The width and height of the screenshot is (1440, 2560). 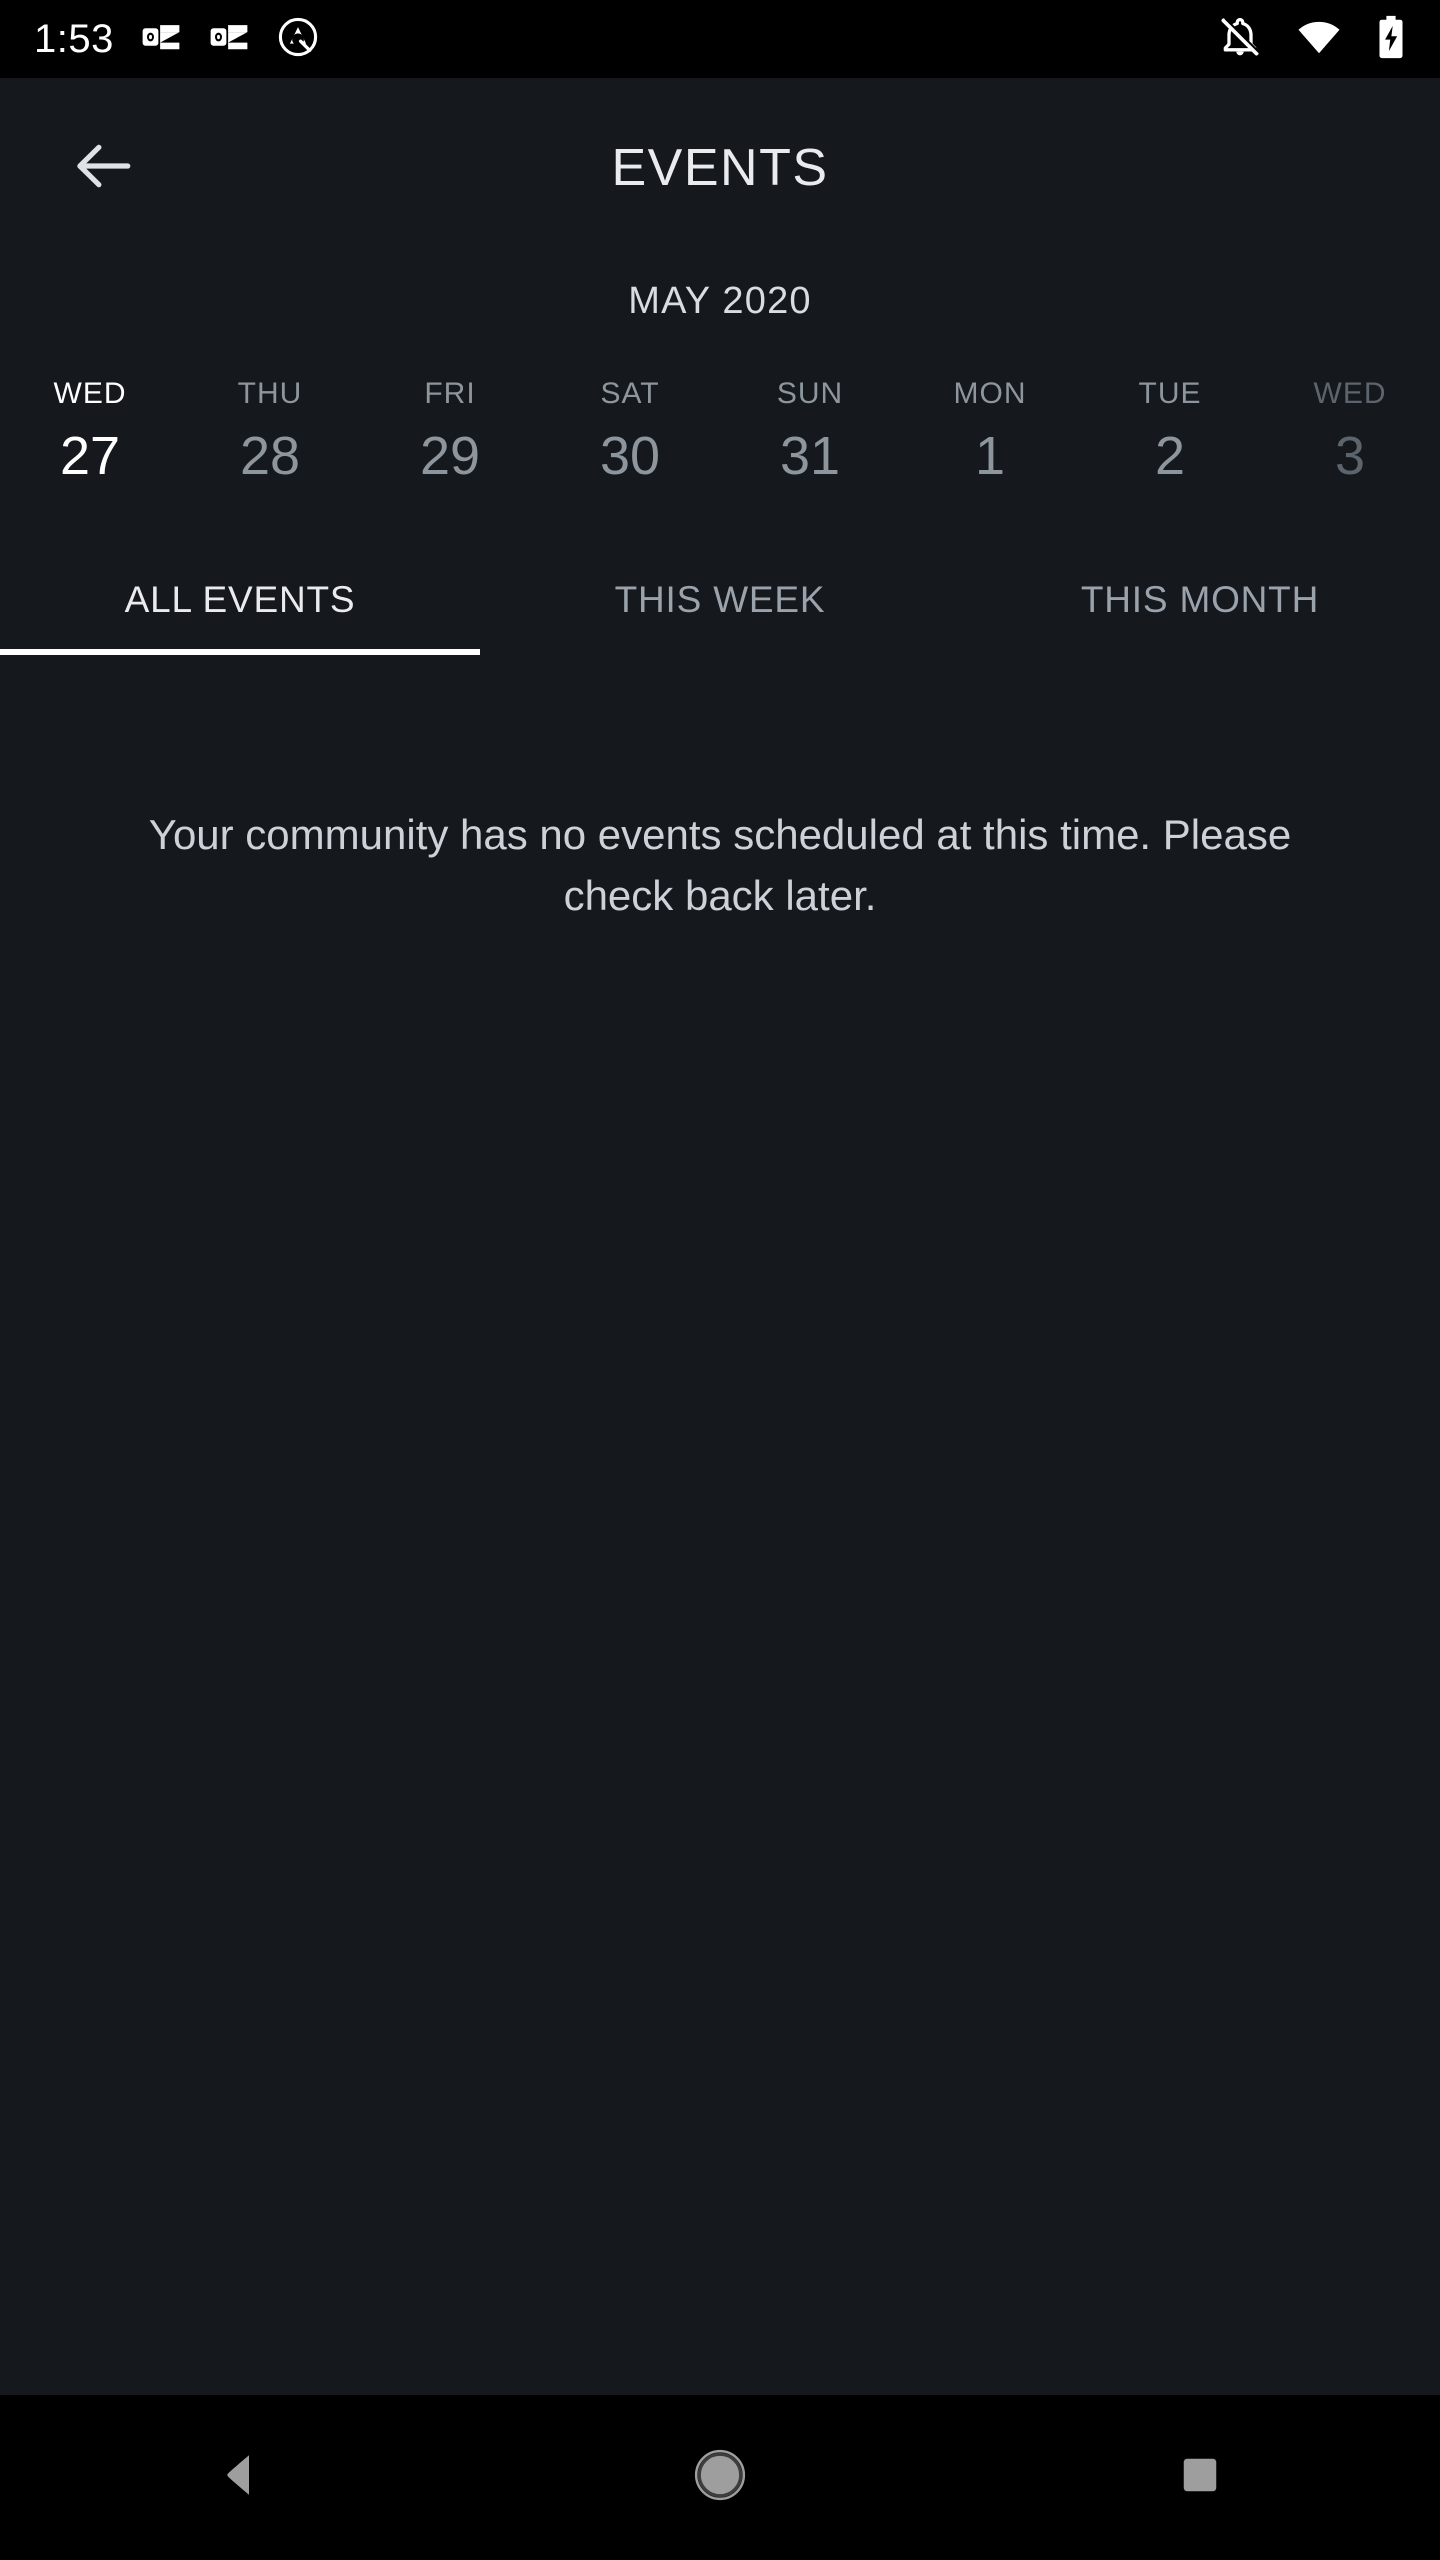 I want to click on back-arrow-icon, so click(x=103, y=168).